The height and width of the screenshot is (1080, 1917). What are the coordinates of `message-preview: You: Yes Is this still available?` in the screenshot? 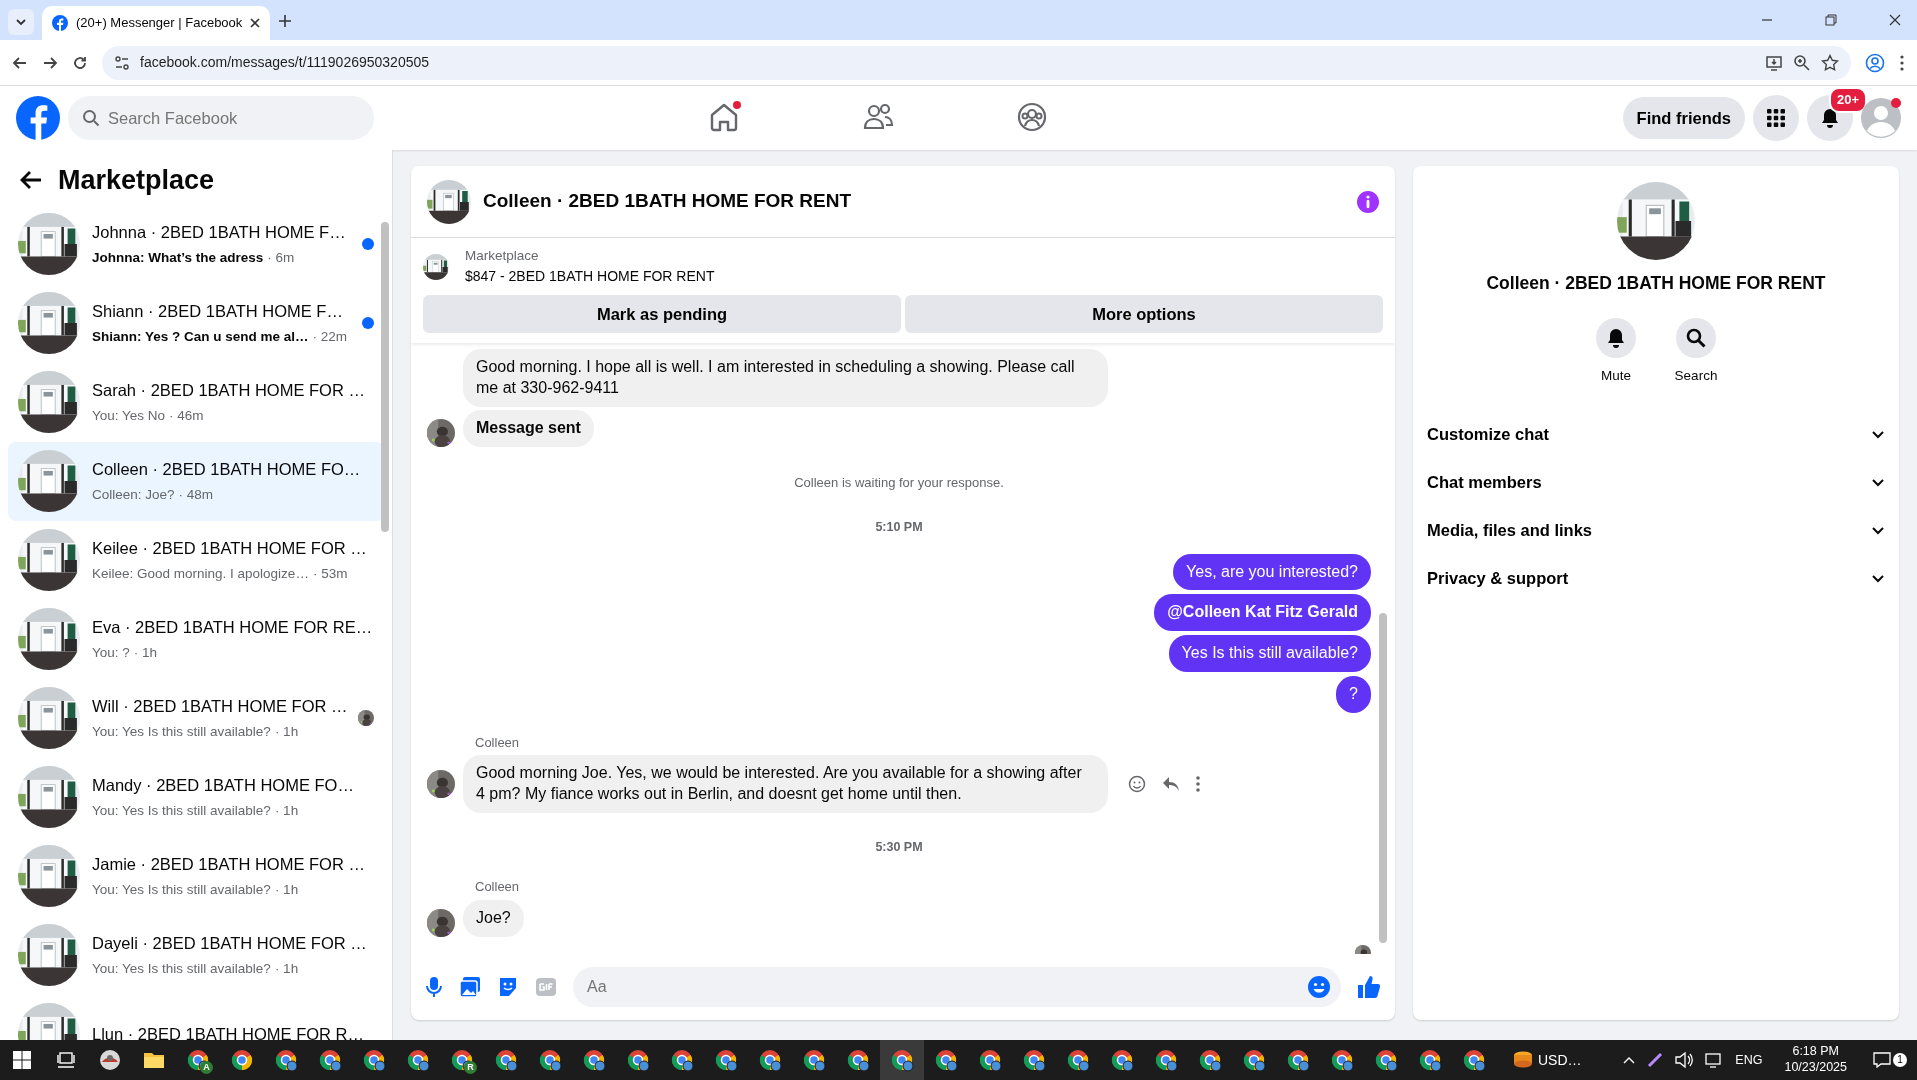 It's located at (181, 731).